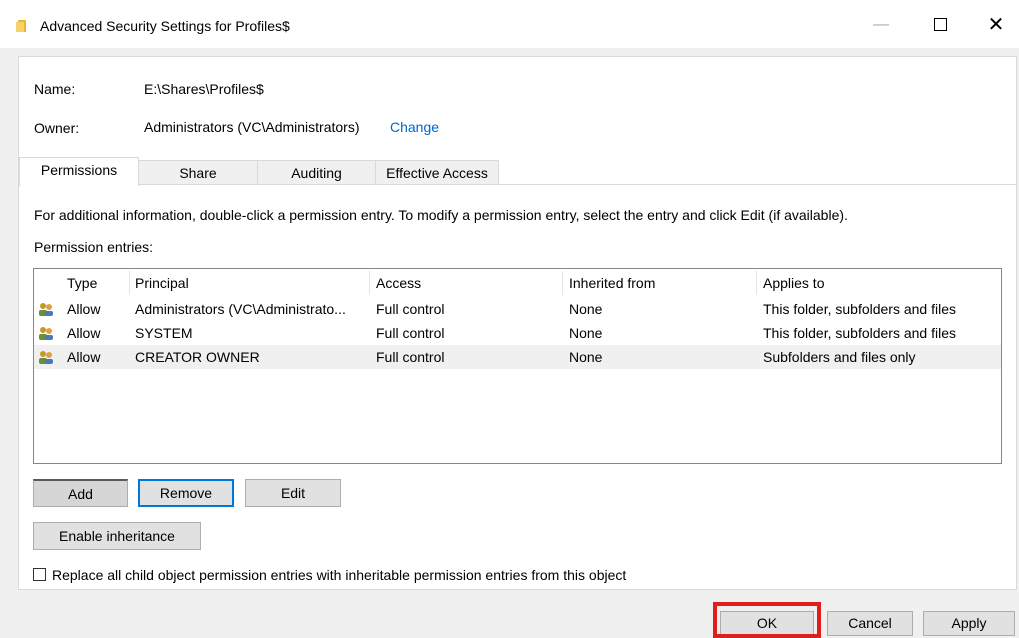 The height and width of the screenshot is (638, 1019). Describe the element at coordinates (82, 283) in the screenshot. I see `column-header-type: Type` at that location.